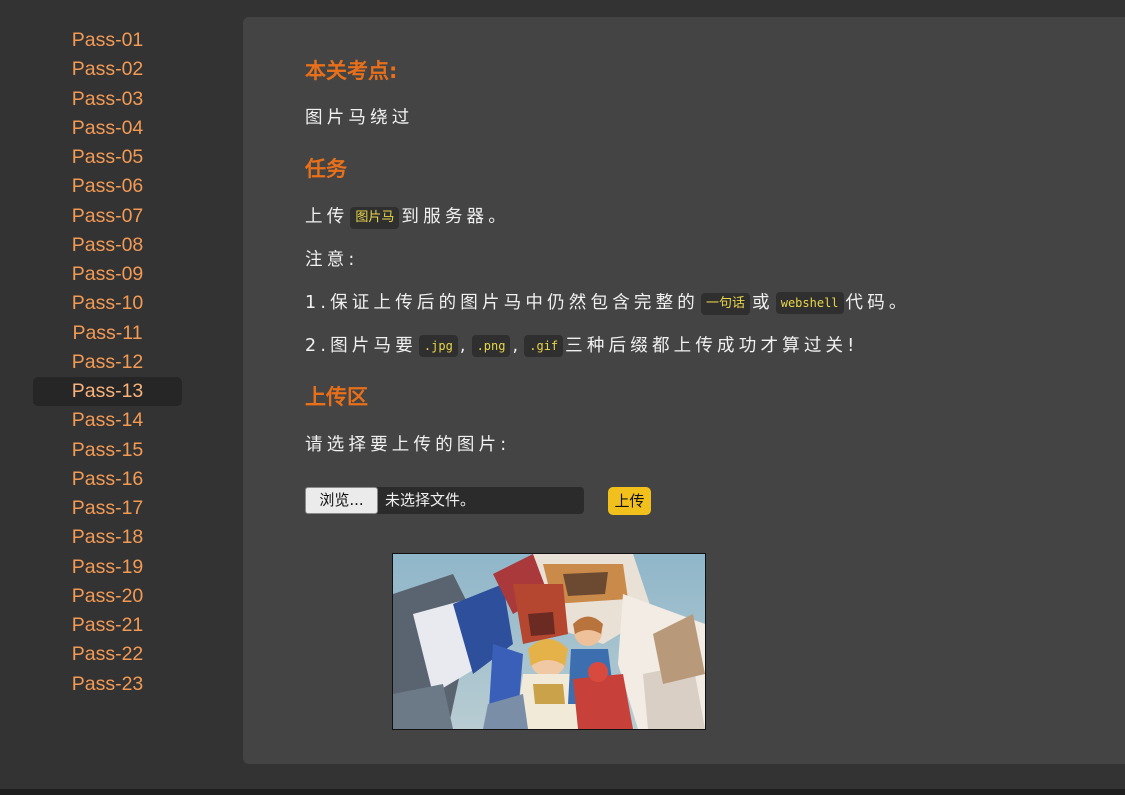  What do you see at coordinates (726, 304) in the screenshot?
I see `code-tag-one-liner: 一句话` at bounding box center [726, 304].